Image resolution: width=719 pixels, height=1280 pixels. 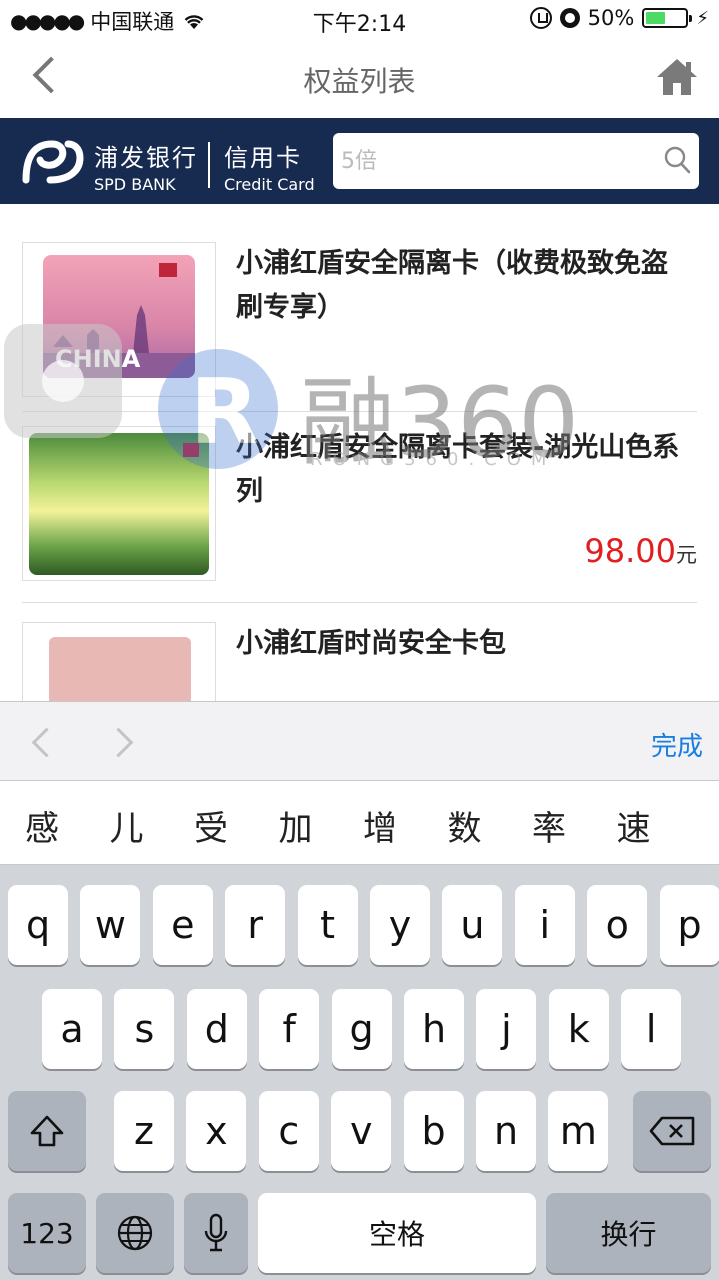 What do you see at coordinates (110, 925) in the screenshot?
I see `key-w: w` at bounding box center [110, 925].